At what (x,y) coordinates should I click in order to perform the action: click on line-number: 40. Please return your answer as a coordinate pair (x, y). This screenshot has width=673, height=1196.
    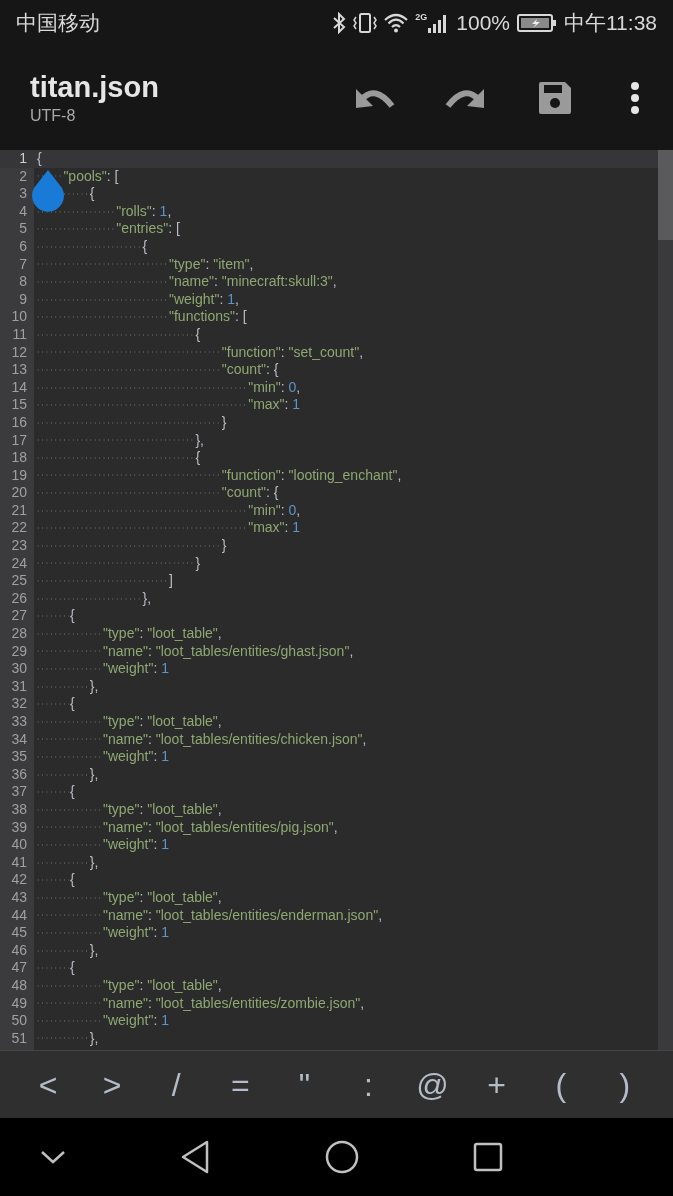
    Looking at the image, I should click on (19, 845).